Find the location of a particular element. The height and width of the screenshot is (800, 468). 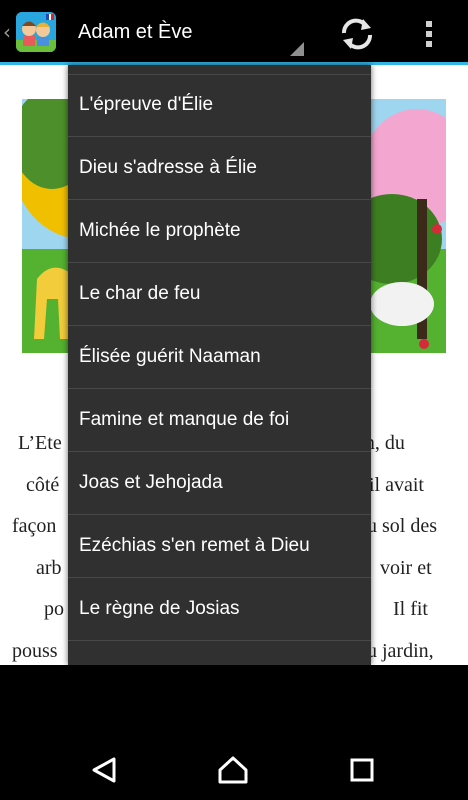

dropdown-item: Ezéchias s'en remet à Dieu is located at coordinates (219, 547).